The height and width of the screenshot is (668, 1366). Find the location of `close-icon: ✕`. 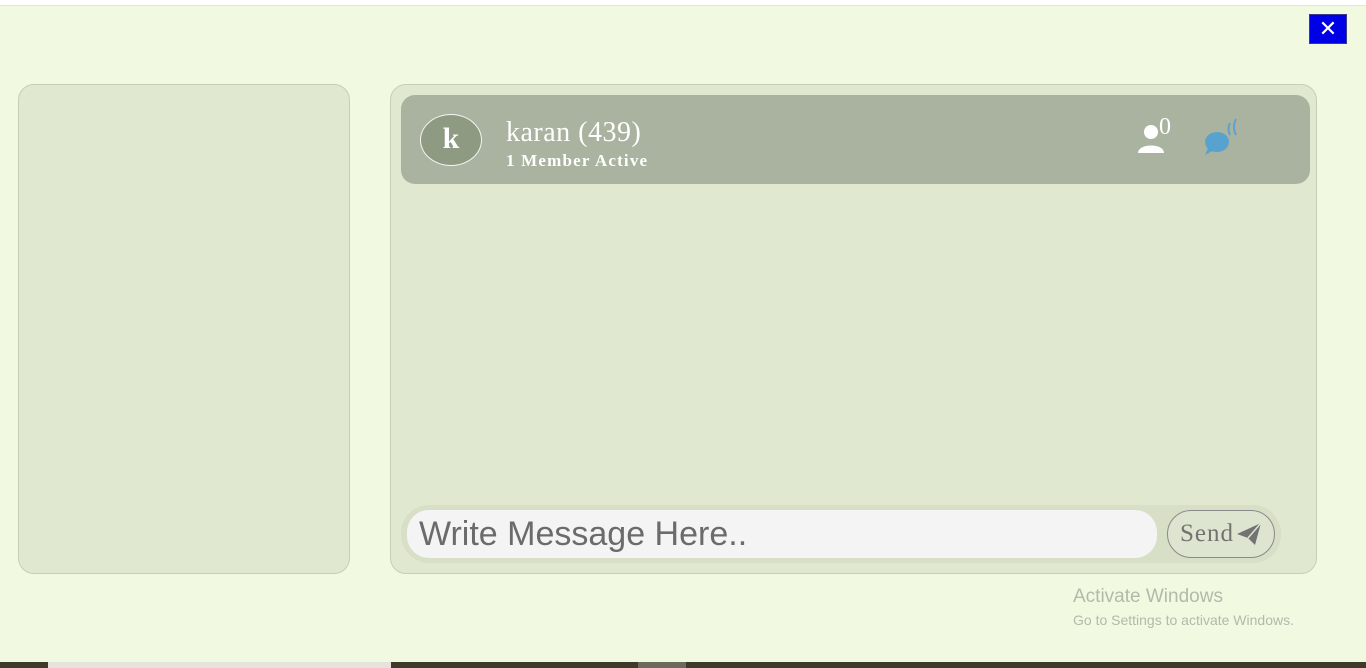

close-icon: ✕ is located at coordinates (1328, 29).